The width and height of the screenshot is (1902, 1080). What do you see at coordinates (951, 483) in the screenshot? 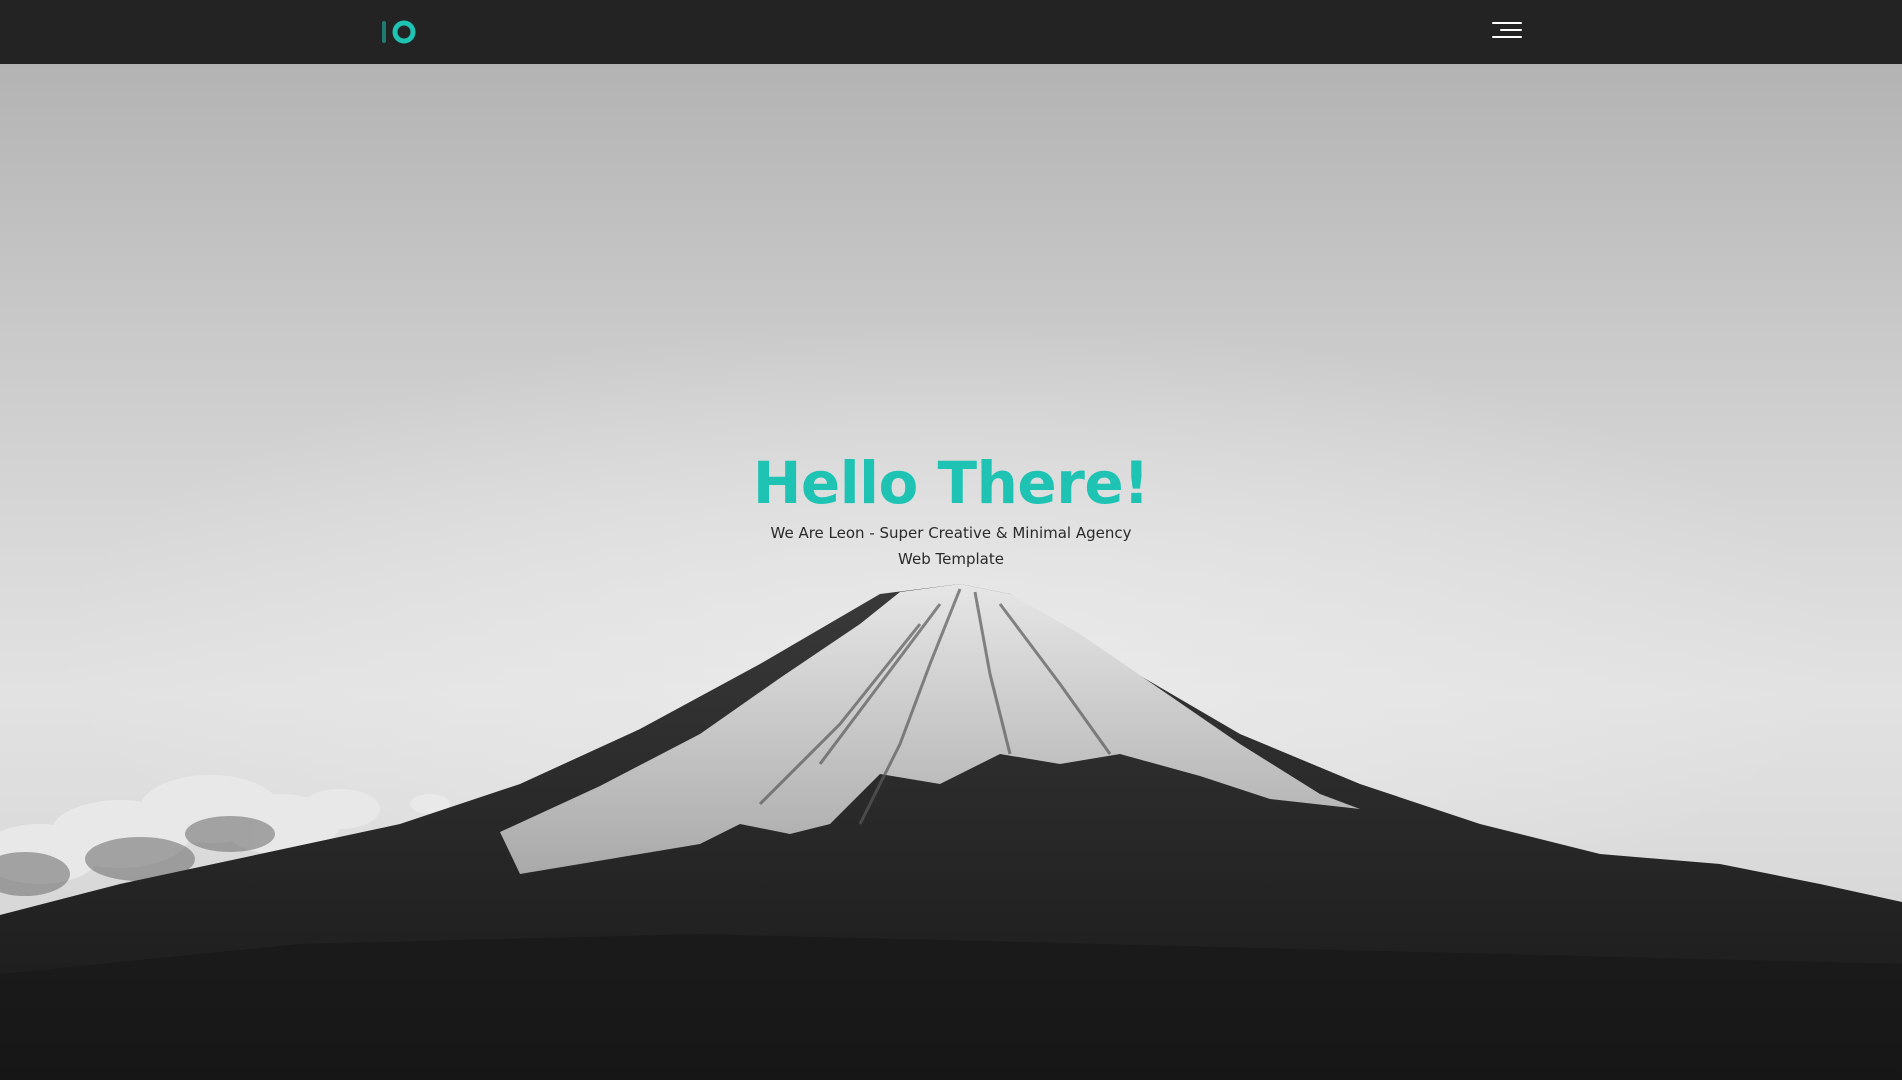
I see `hero-title: Hello There!` at bounding box center [951, 483].